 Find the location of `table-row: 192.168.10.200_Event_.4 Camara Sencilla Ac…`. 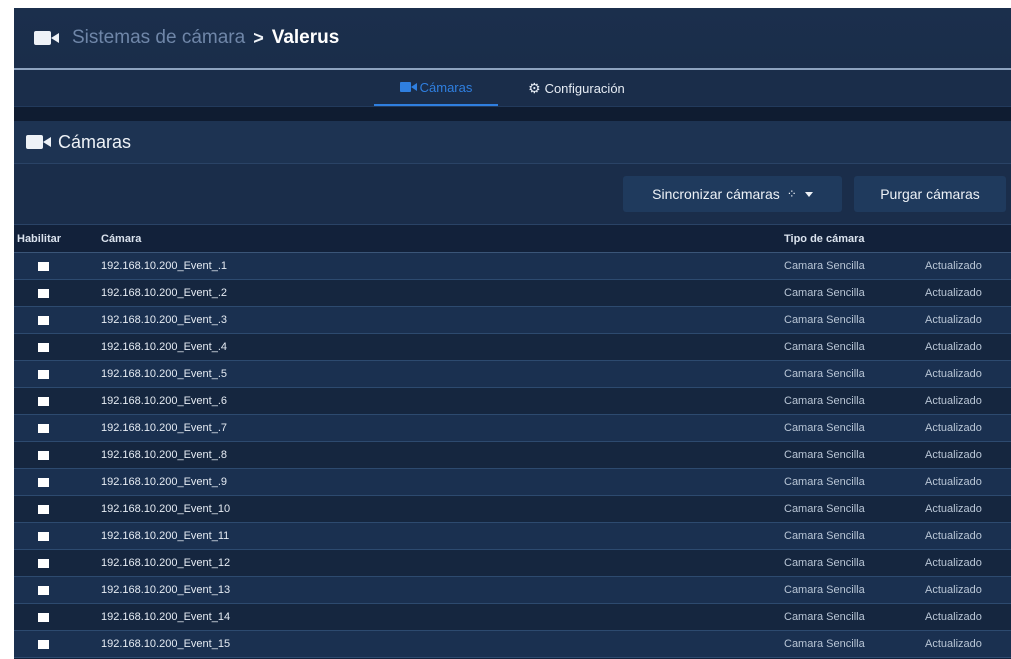

table-row: 192.168.10.200_Event_.4 Camara Sencilla Ac… is located at coordinates (512, 347).